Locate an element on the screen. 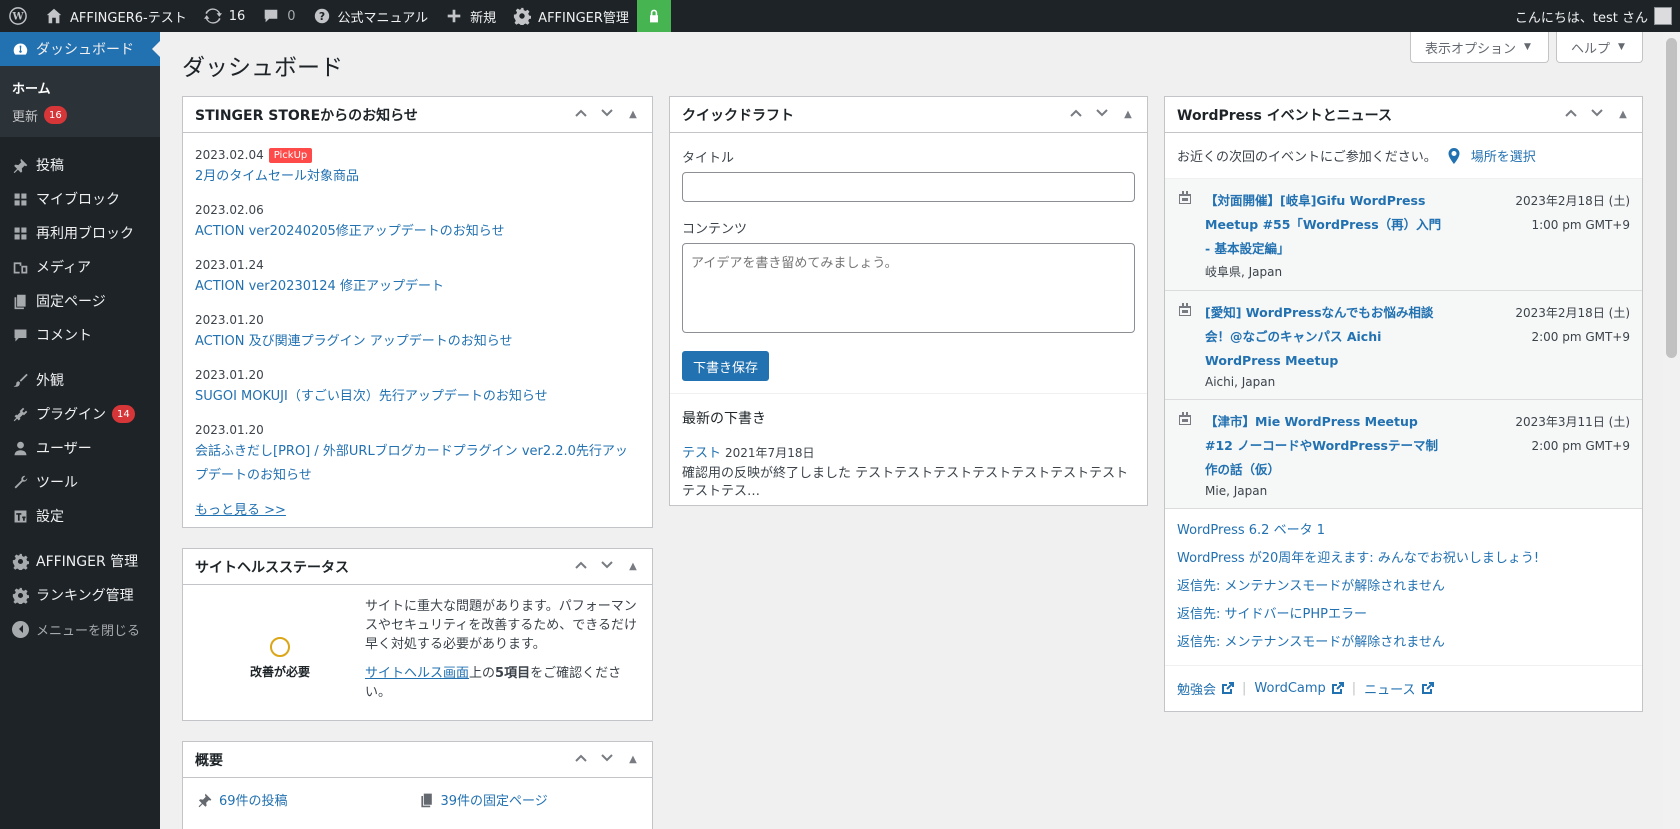 Image resolution: width=1680 pixels, height=829 pixels. list-item: 2023.01.20 ACTION 及び関連プラグイン アップデートのお知らせ is located at coordinates (417, 332).